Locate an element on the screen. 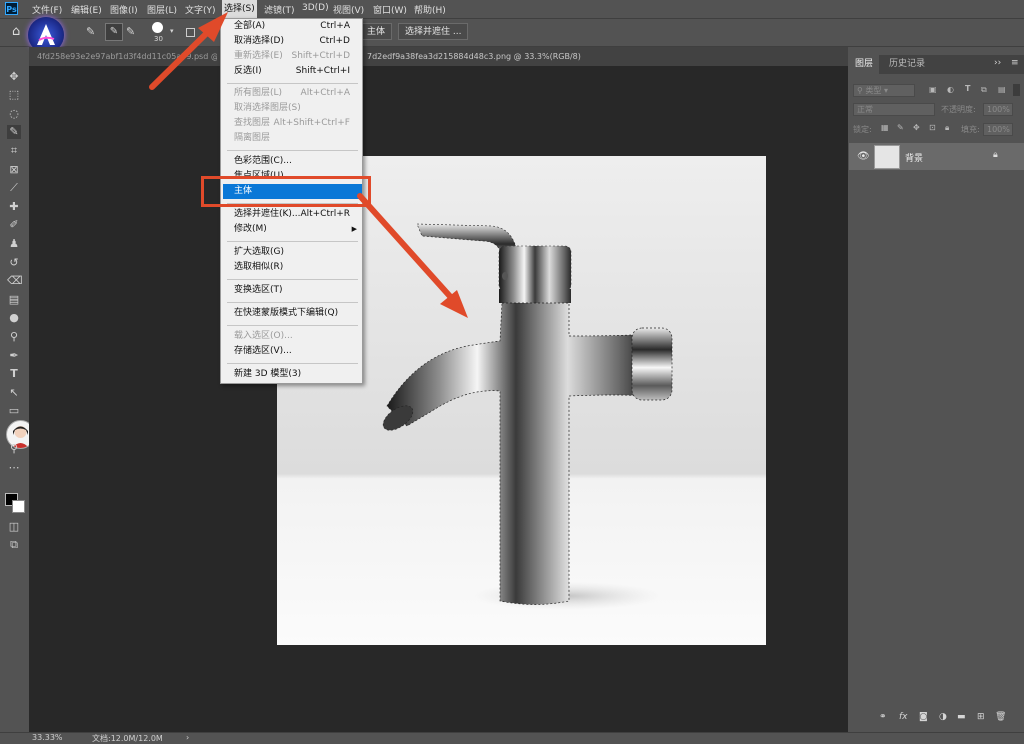 Image resolution: width=1024 pixels, height=744 pixels. brush-size-value: 30 is located at coordinates (158, 39).